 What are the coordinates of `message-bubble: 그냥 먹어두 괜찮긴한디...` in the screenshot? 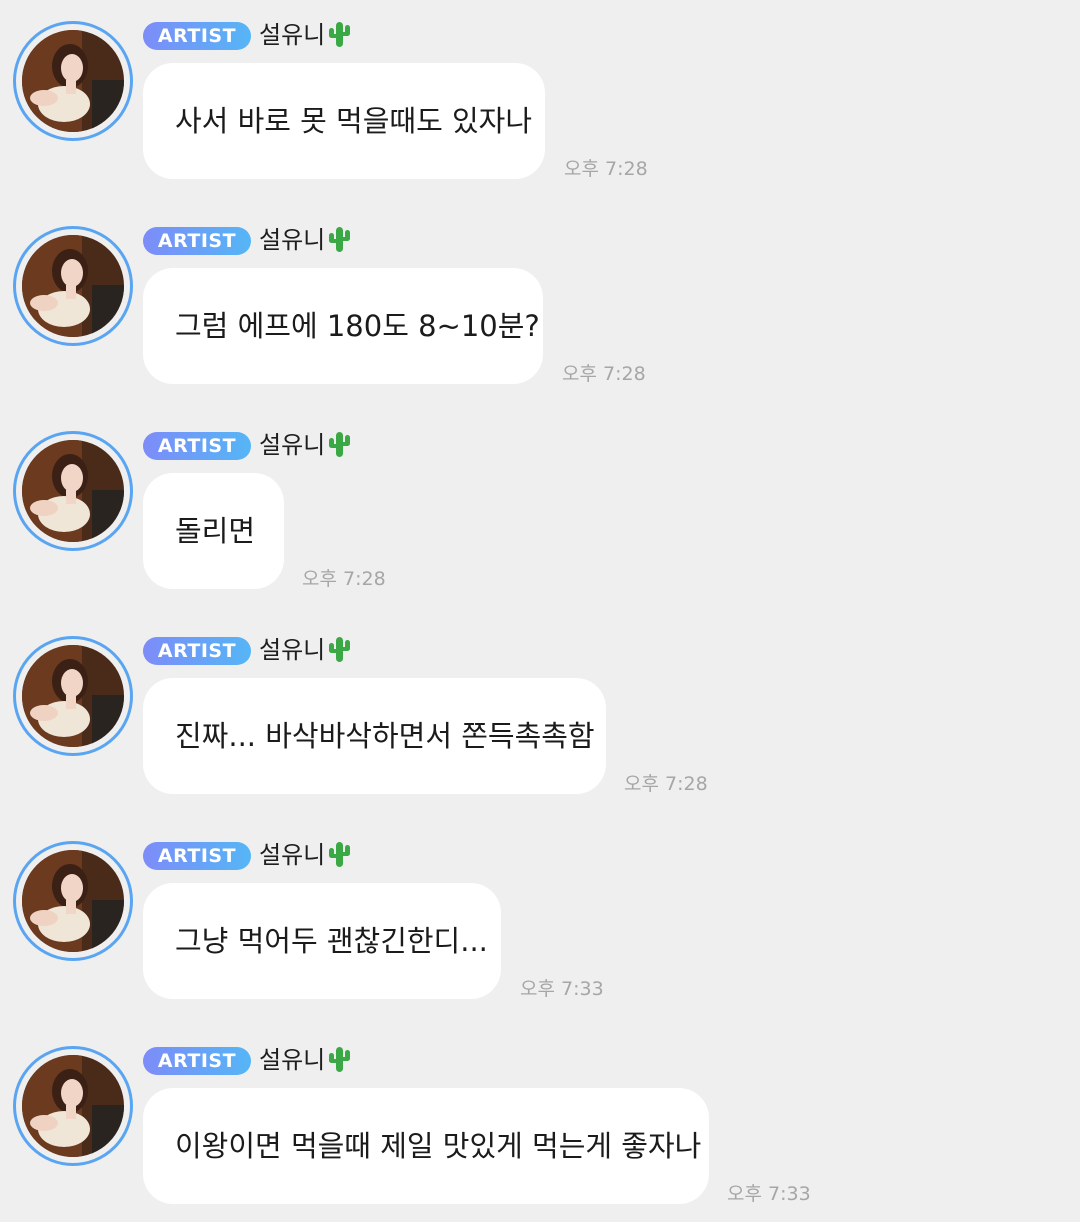 It's located at (322, 941).